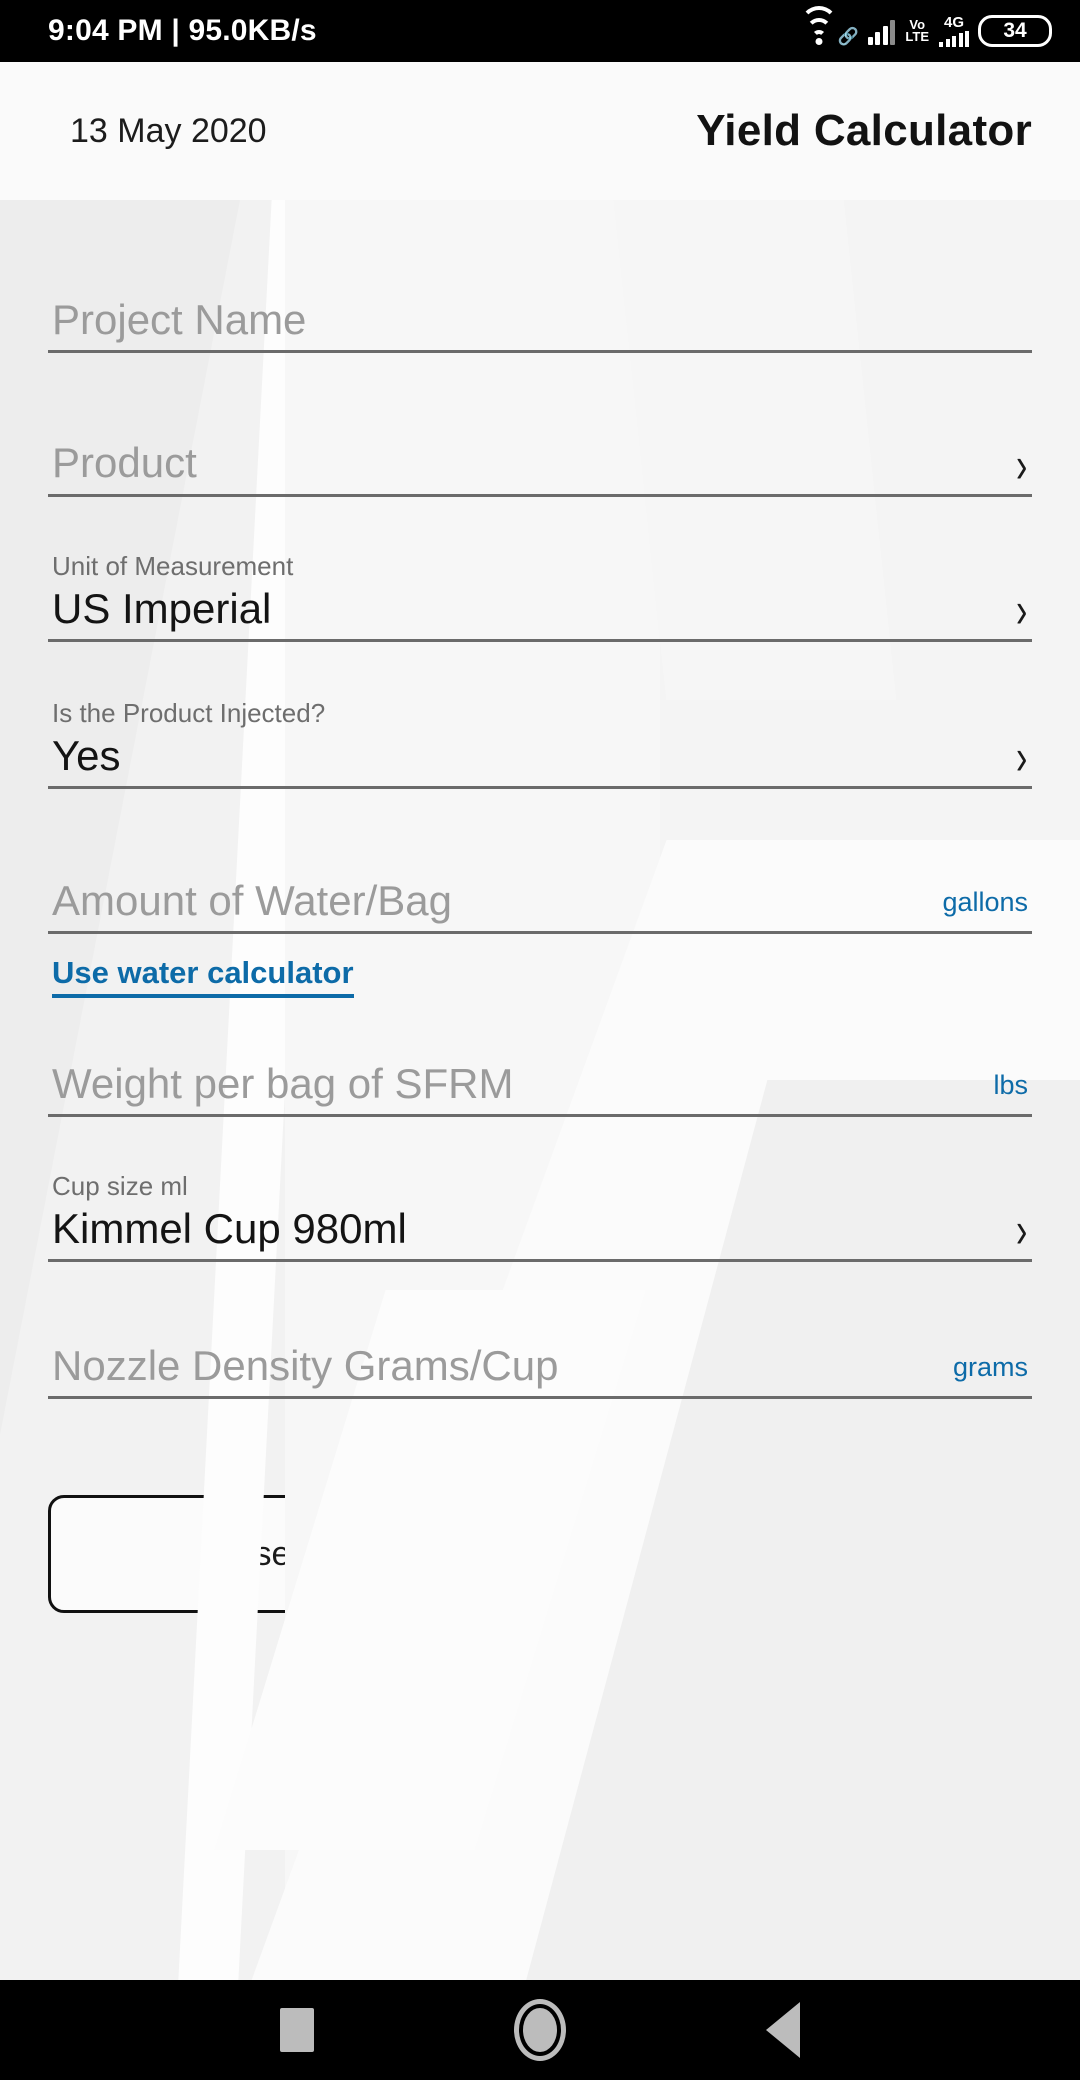  I want to click on field-project-name: Project Name, so click(540, 325).